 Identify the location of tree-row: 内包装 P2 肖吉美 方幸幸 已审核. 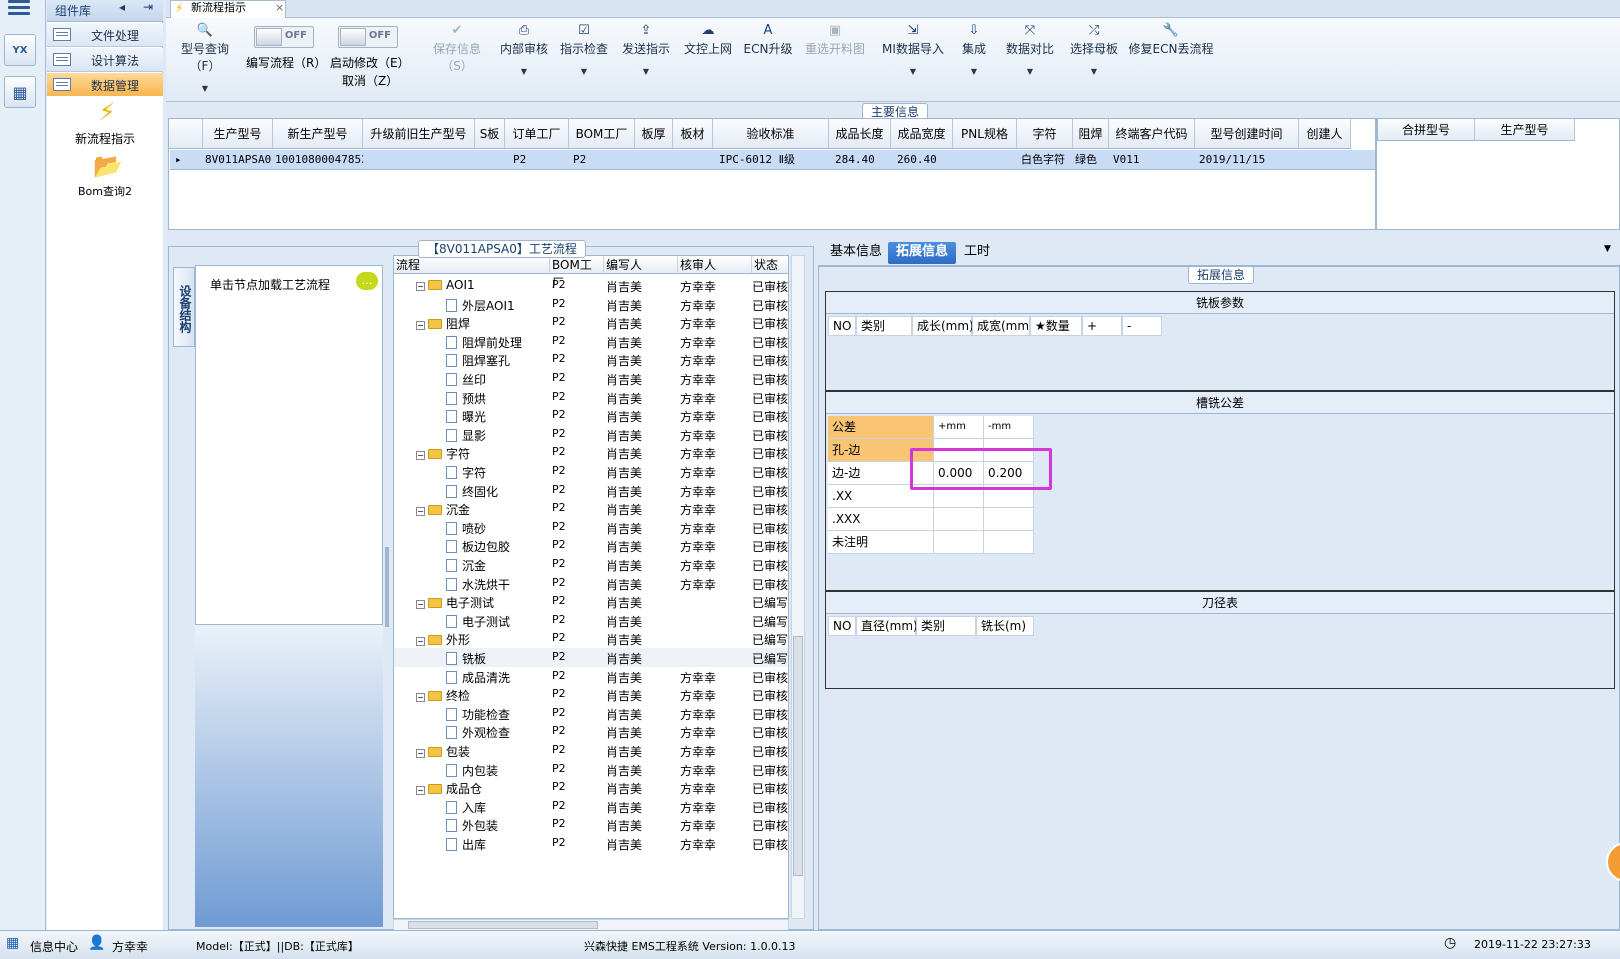
(591, 769).